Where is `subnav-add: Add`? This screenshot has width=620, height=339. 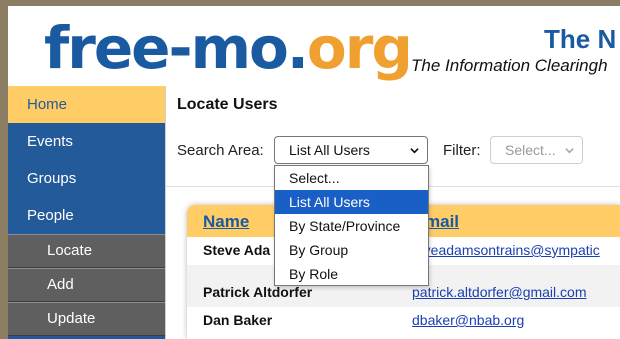
subnav-add: Add is located at coordinates (86, 285).